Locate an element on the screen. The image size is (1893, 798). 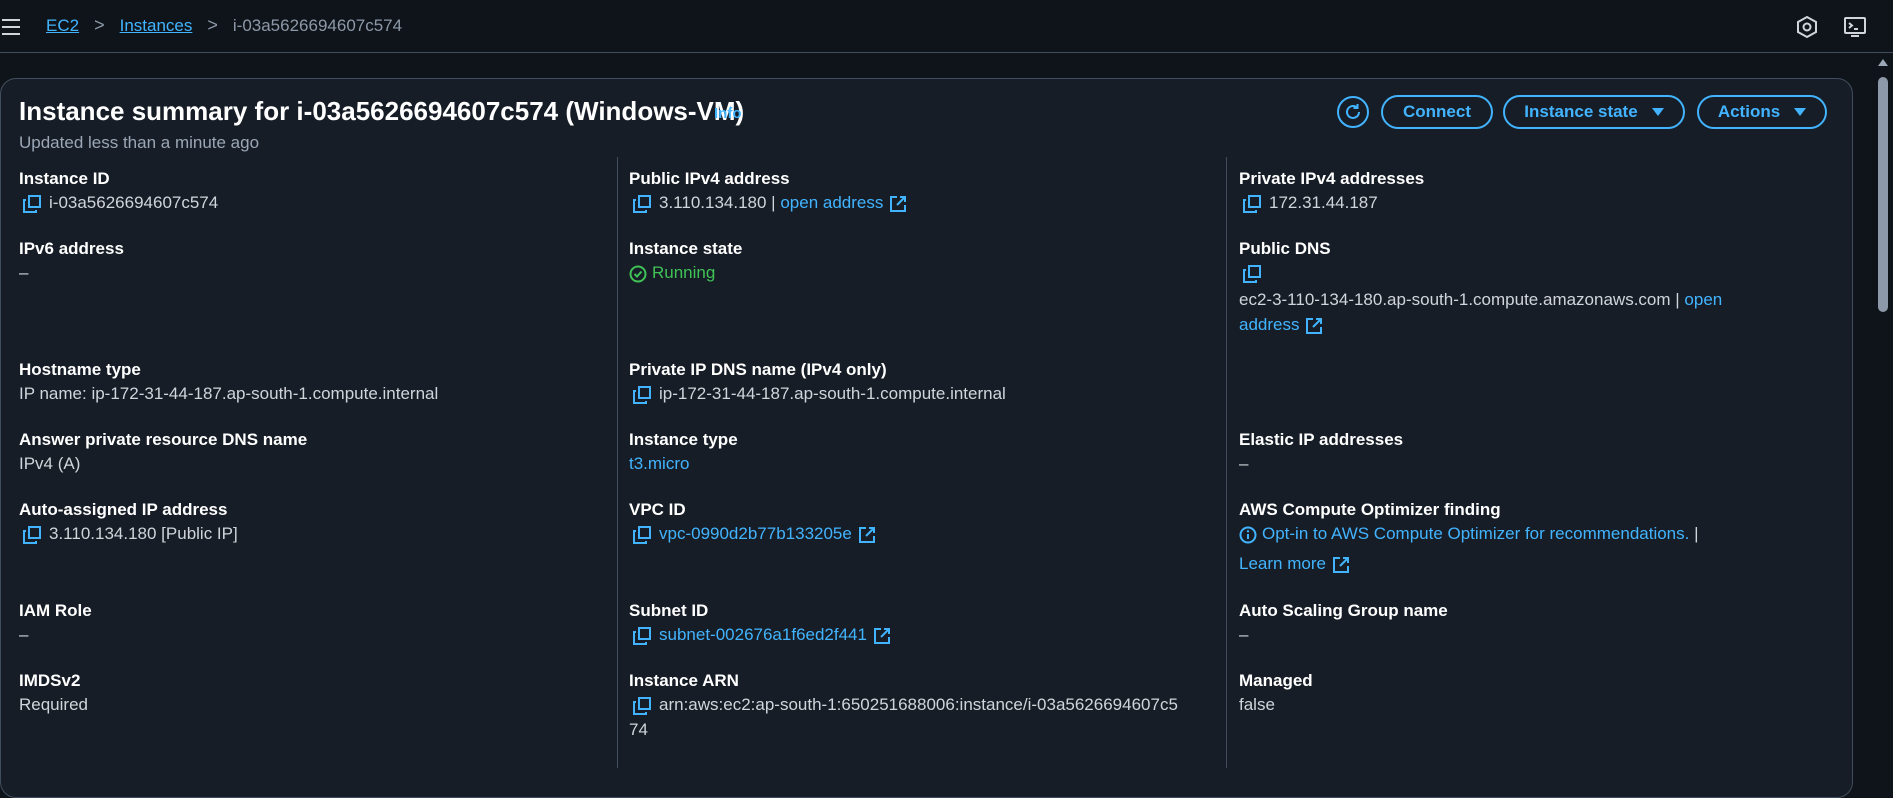
instance-state-button: Instance state is located at coordinates (1594, 112).